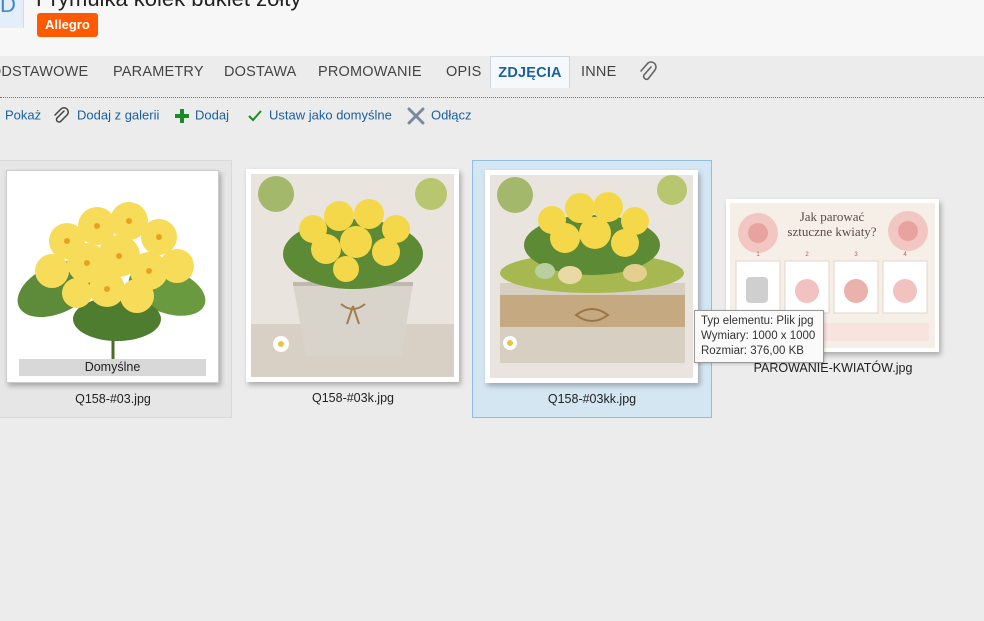 The width and height of the screenshot is (984, 621). I want to click on primrose-photo, so click(112, 276).